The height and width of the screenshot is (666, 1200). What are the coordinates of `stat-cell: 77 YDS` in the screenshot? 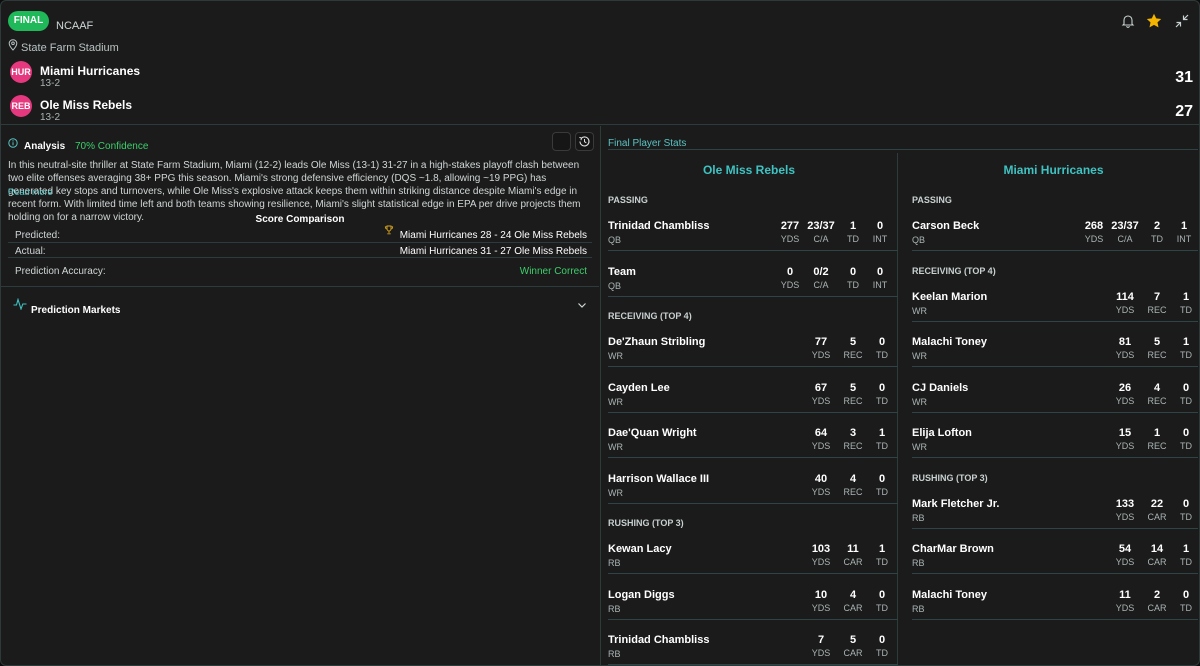 It's located at (821, 348).